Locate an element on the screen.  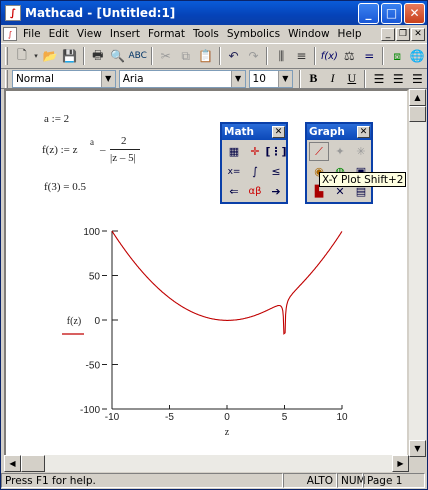
menu-window: Window is located at coordinates (308, 34).